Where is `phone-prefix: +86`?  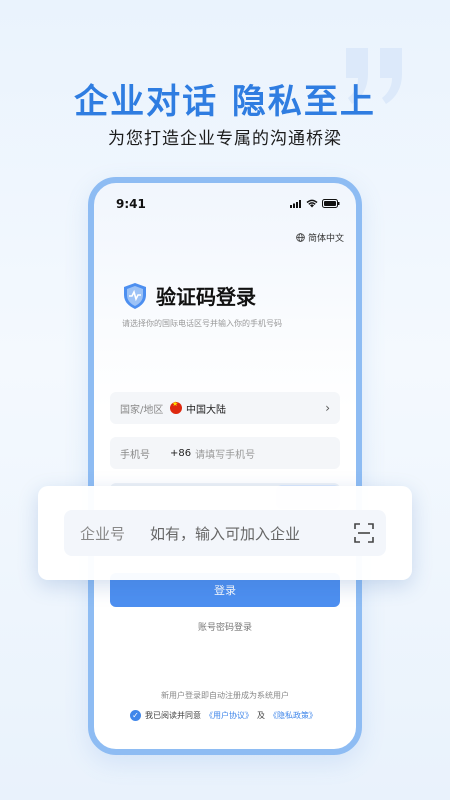
phone-prefix: +86 is located at coordinates (181, 453).